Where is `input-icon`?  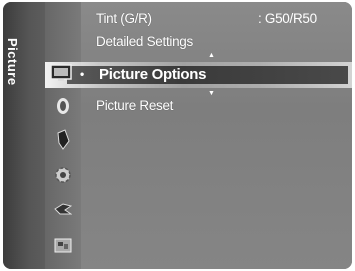 input-icon is located at coordinates (63, 209).